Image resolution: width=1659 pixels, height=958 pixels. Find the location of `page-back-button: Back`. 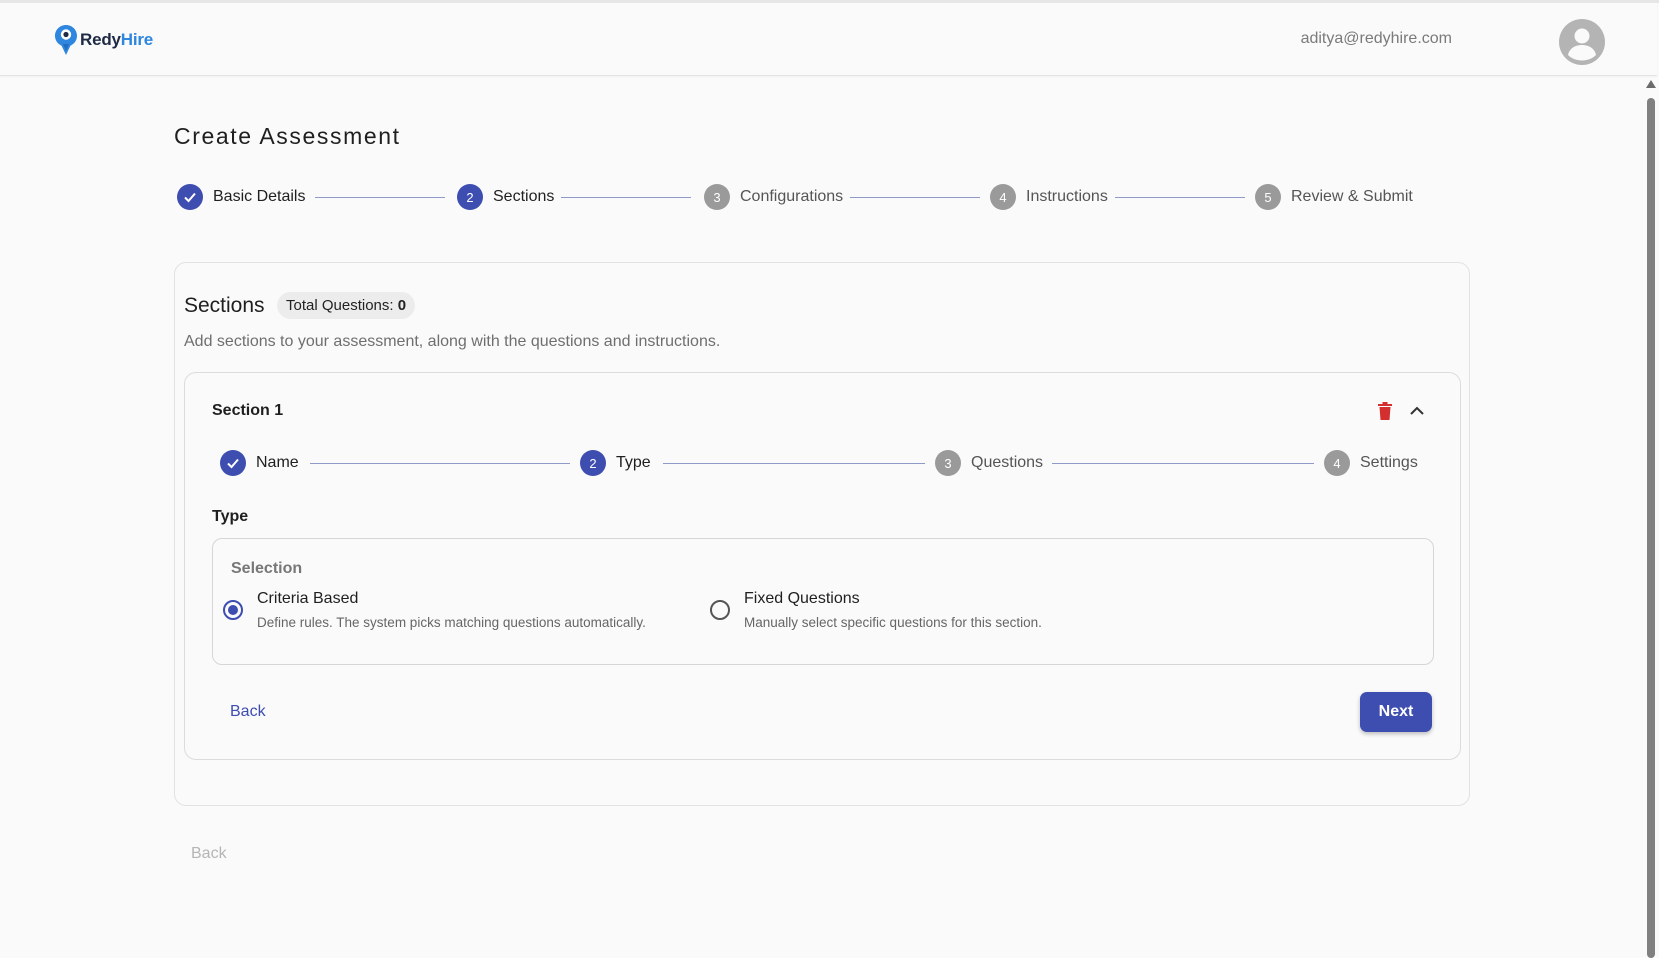

page-back-button: Back is located at coordinates (209, 854).